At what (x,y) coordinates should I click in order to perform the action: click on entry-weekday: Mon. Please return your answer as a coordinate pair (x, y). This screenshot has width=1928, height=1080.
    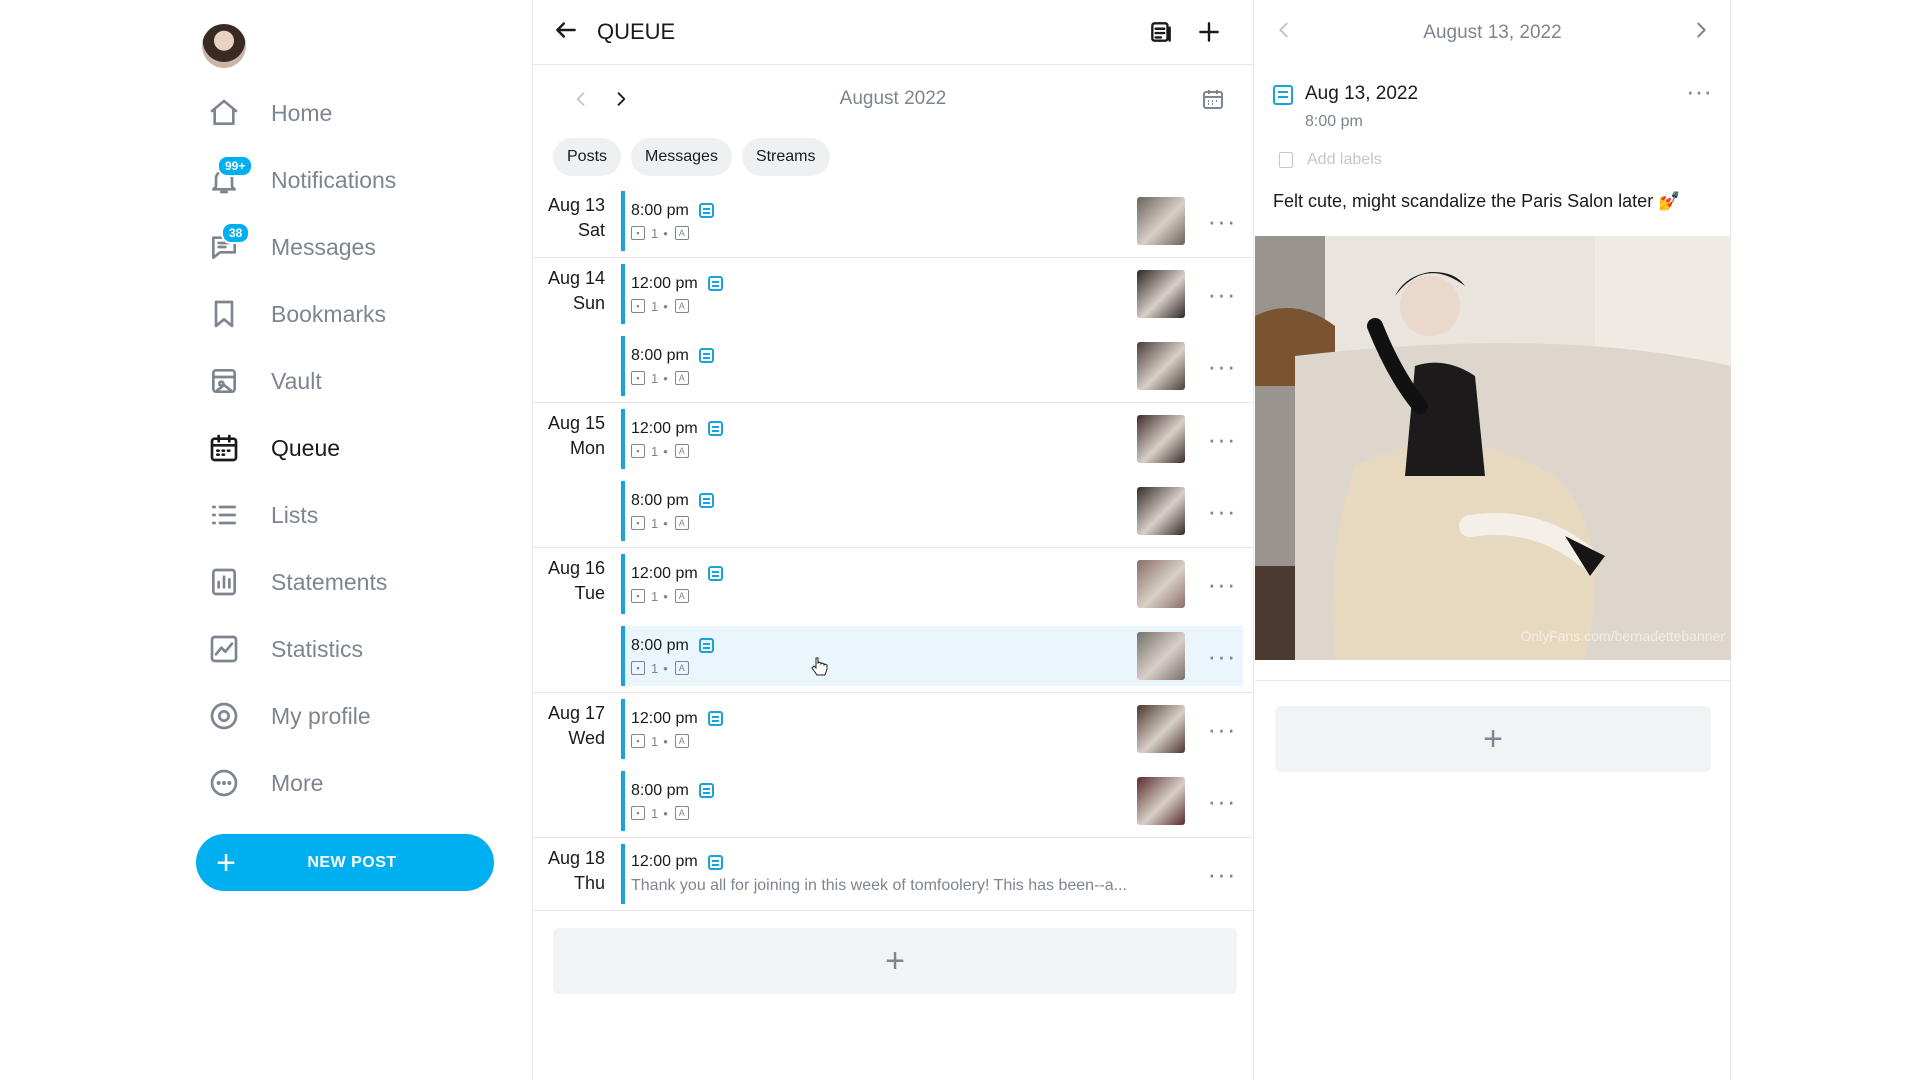
    Looking at the image, I should click on (587, 448).